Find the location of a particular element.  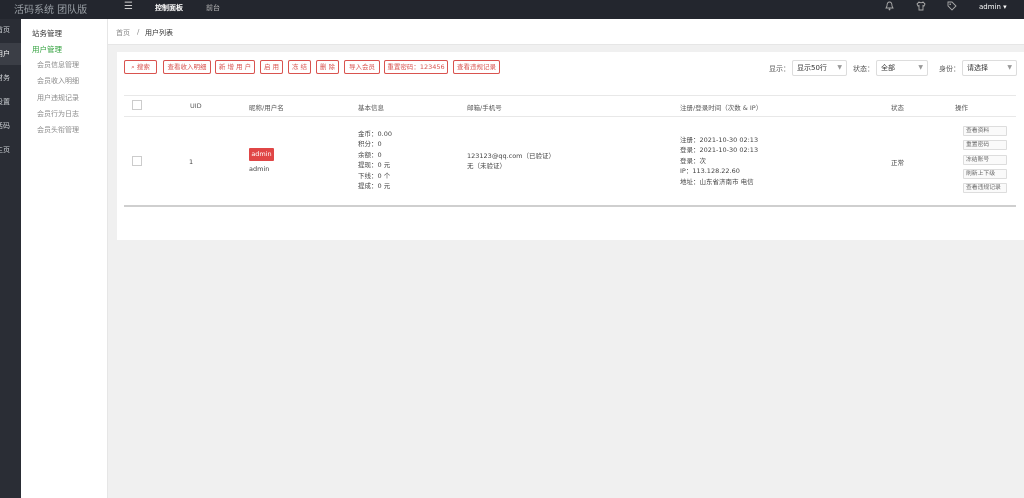

table-bottom-border is located at coordinates (570, 206).